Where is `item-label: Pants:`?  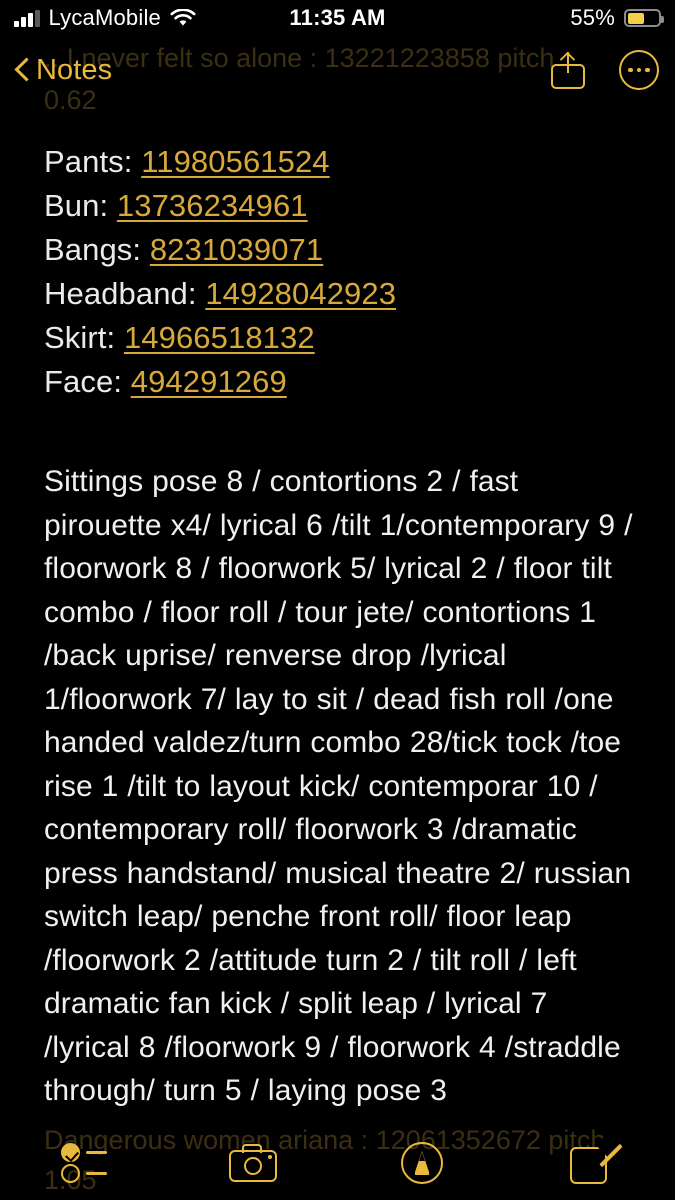 item-label: Pants: is located at coordinates (93, 161).